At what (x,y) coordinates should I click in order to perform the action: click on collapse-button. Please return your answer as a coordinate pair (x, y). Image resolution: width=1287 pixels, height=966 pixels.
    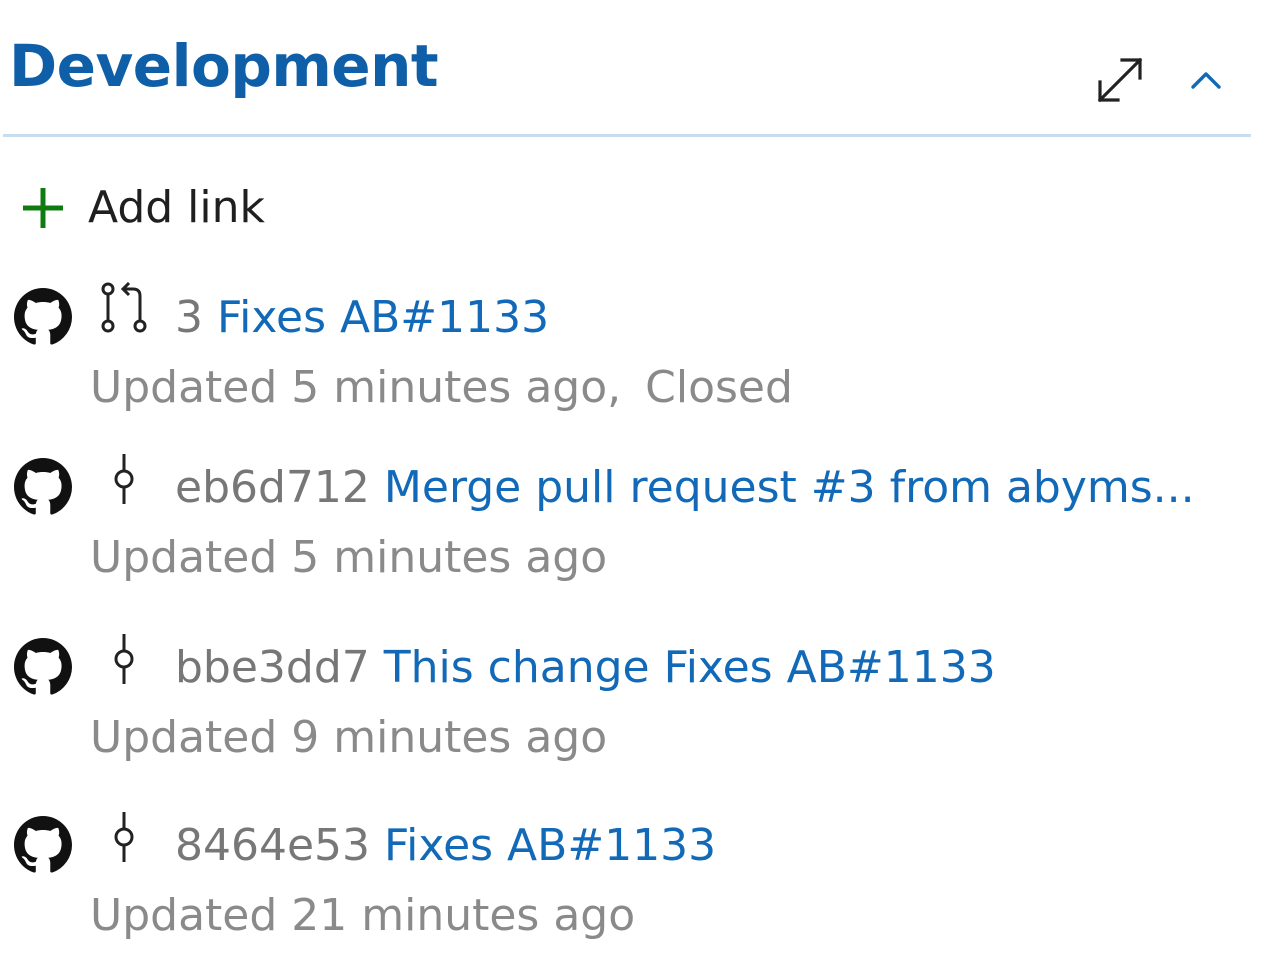
    Looking at the image, I should click on (1206, 80).